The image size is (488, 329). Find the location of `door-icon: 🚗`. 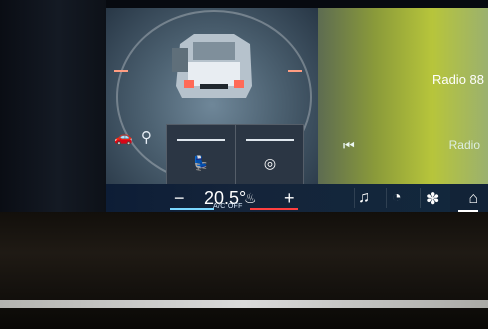

door-icon: 🚗 is located at coordinates (123, 137).